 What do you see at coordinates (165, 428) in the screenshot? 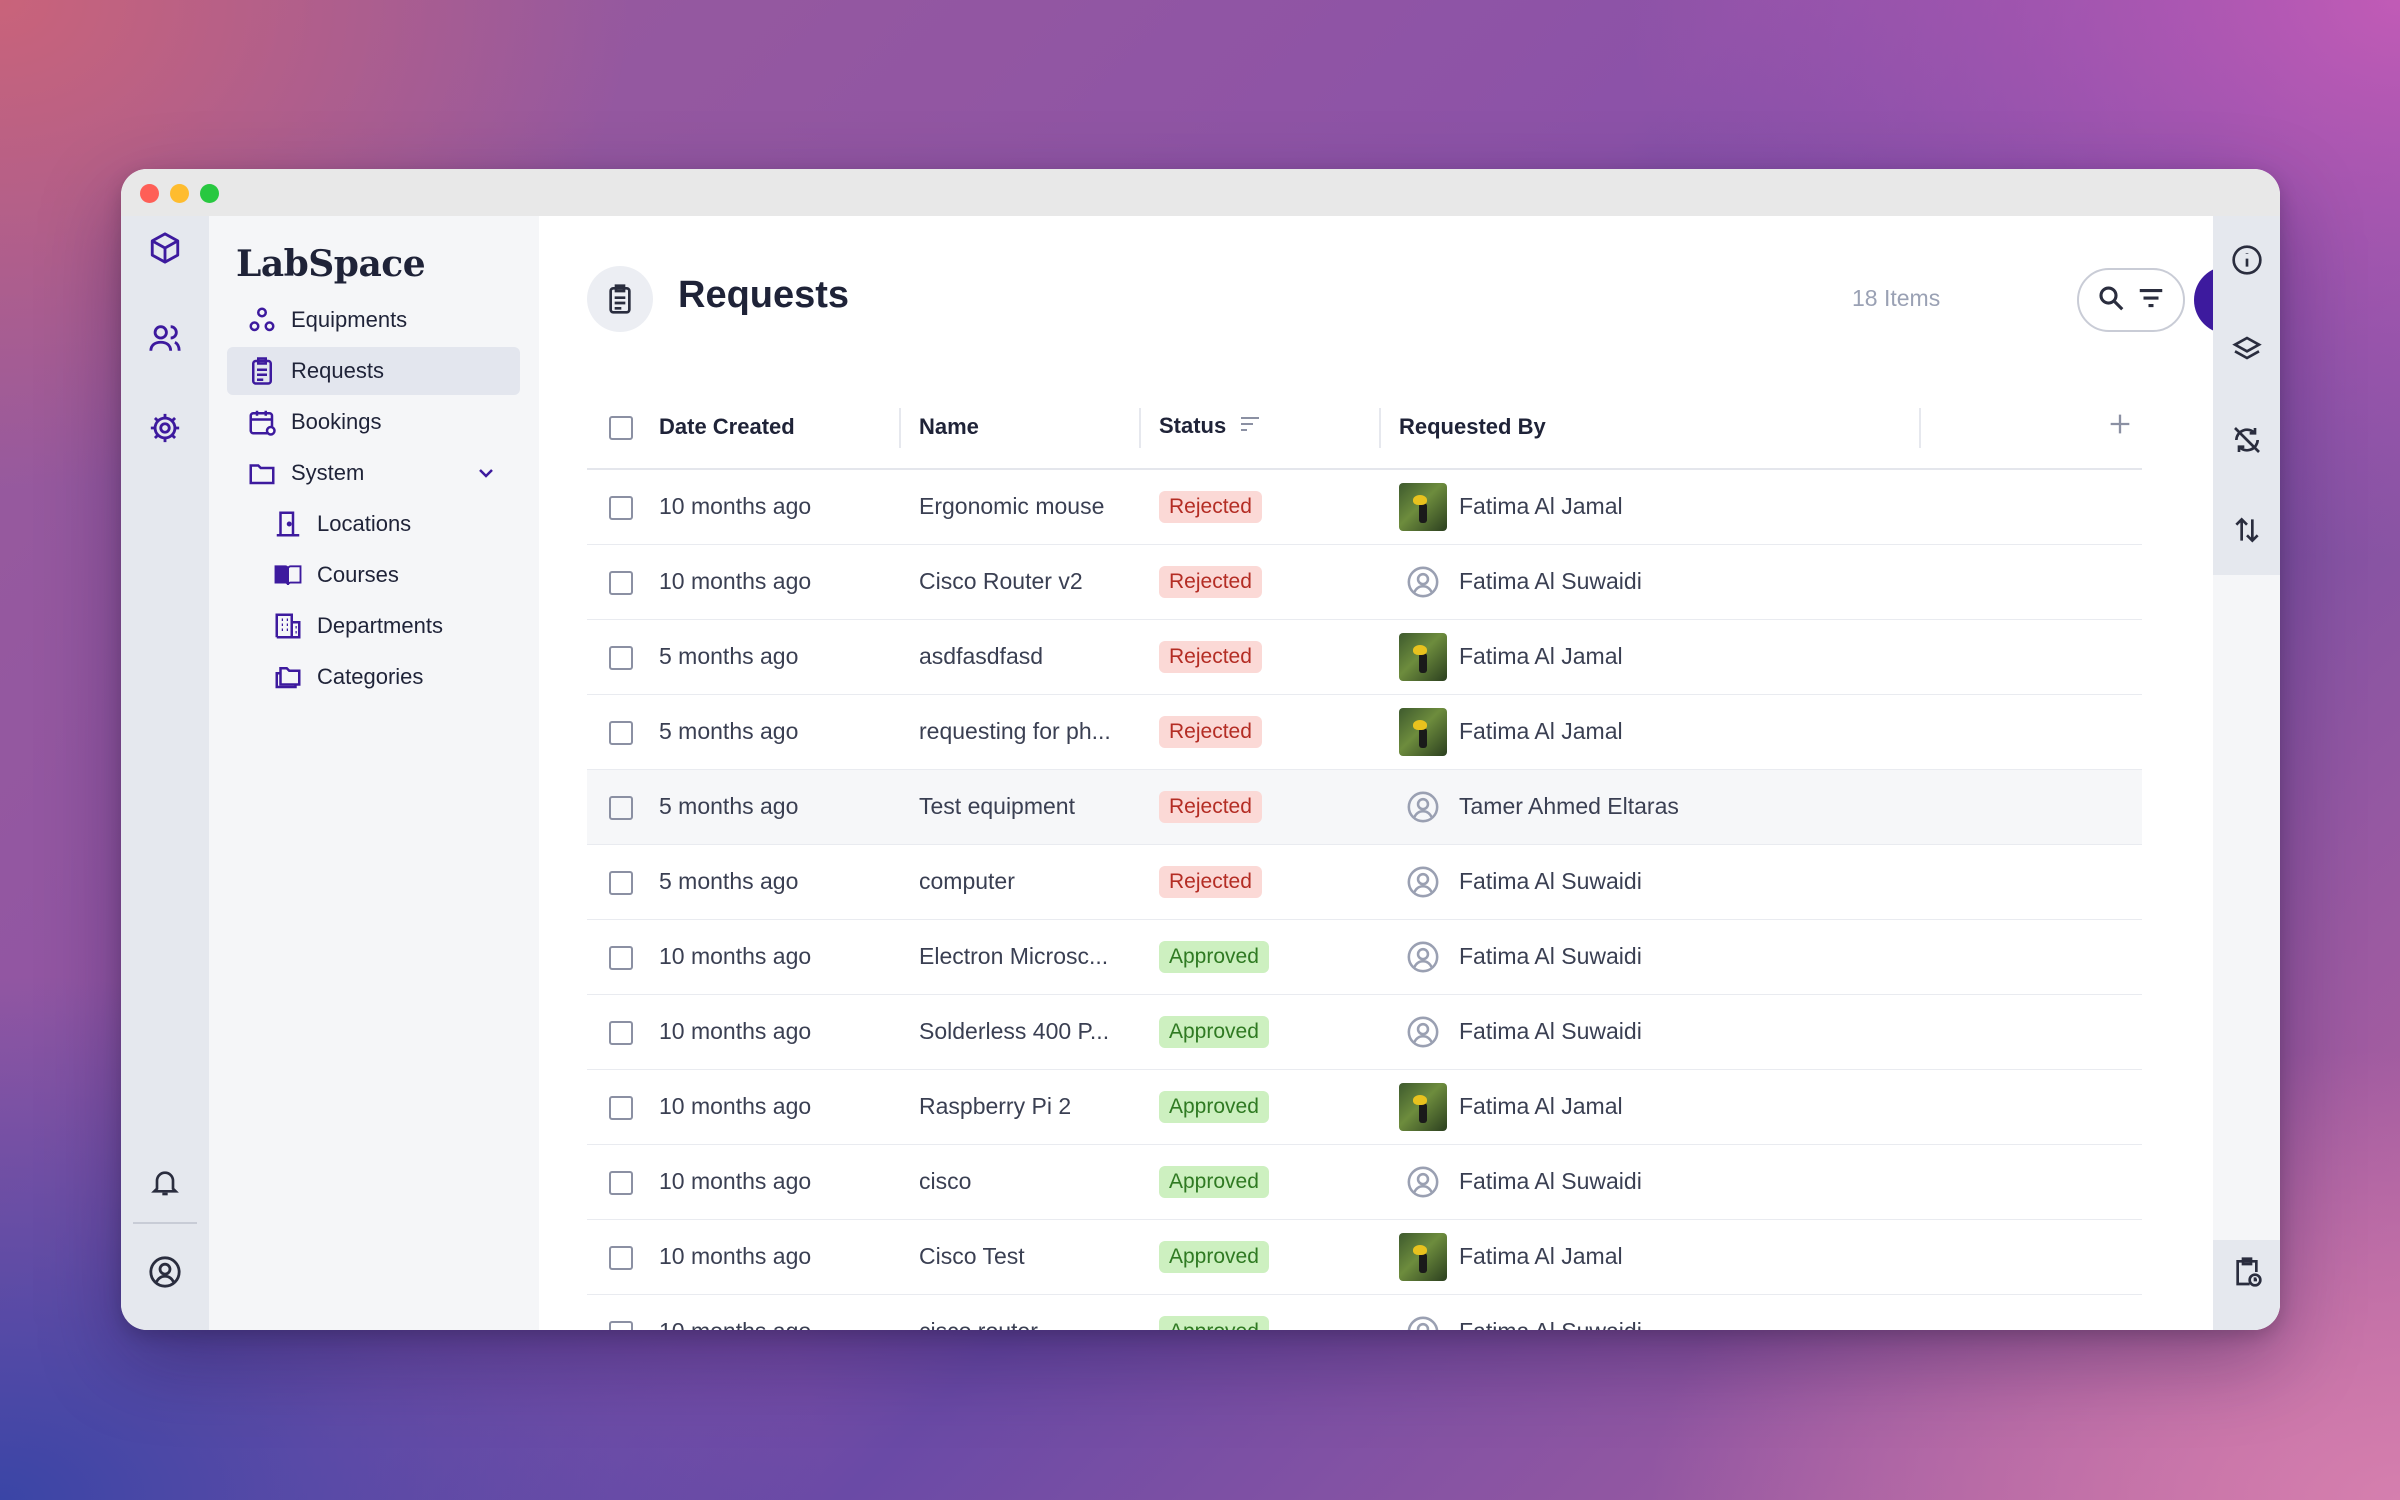
I see `gear-icon` at bounding box center [165, 428].